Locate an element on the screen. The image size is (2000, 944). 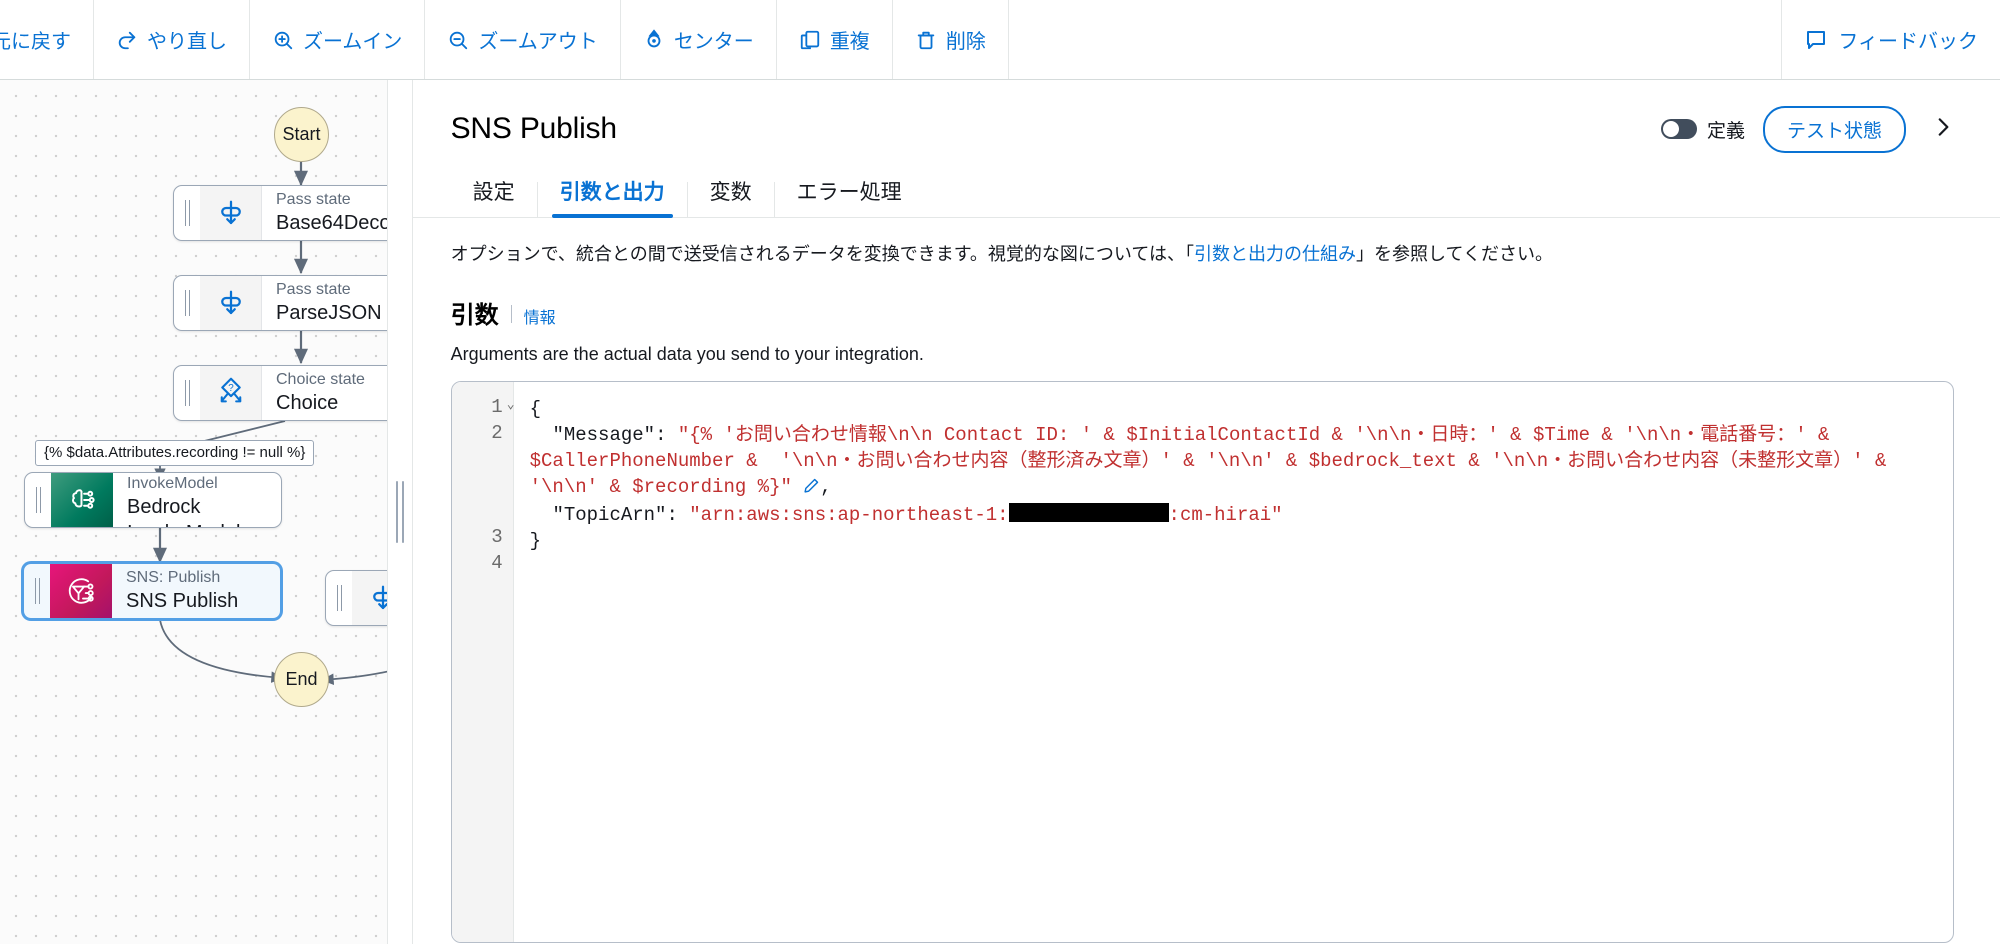
graph-node-parsejson: Pass state ParseJSON is located at coordinates (280, 303).